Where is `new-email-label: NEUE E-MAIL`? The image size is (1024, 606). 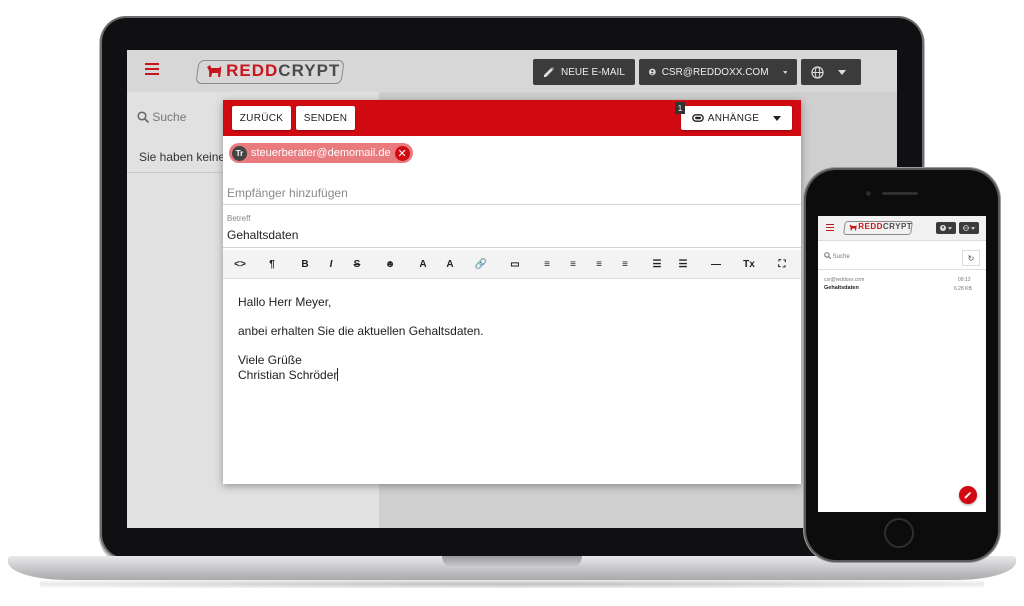
new-email-label: NEUE E-MAIL is located at coordinates (593, 72).